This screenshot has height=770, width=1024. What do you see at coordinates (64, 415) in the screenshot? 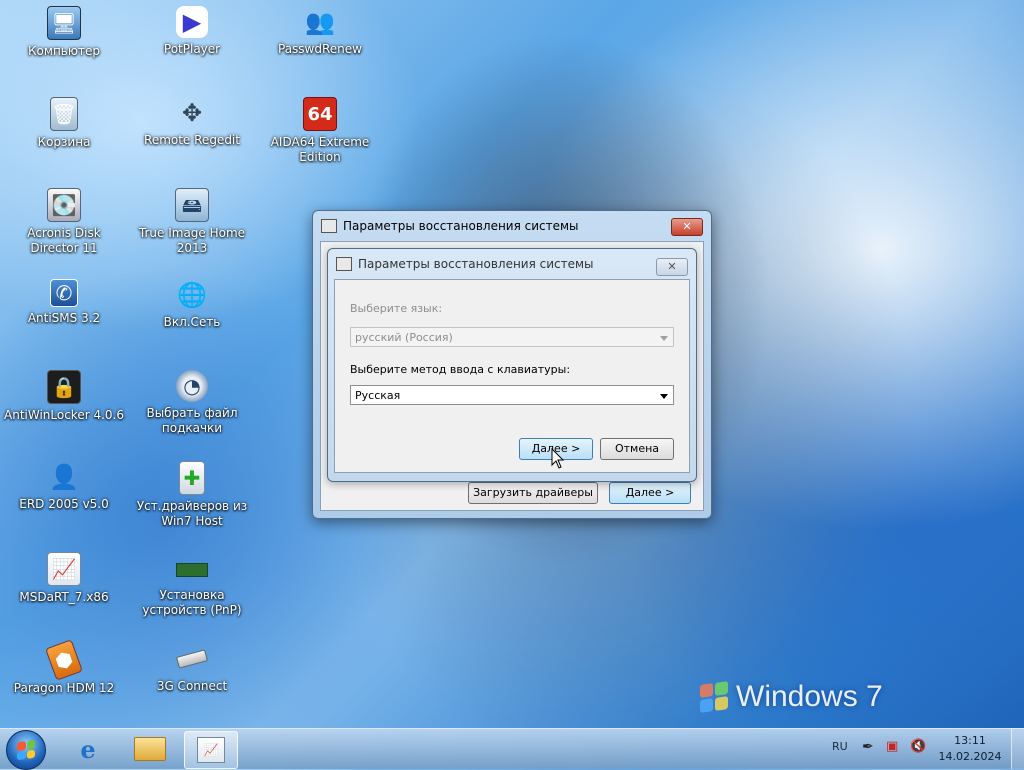
I see `desktop-icon-label: AntiWinLocker 4.0.6` at bounding box center [64, 415].